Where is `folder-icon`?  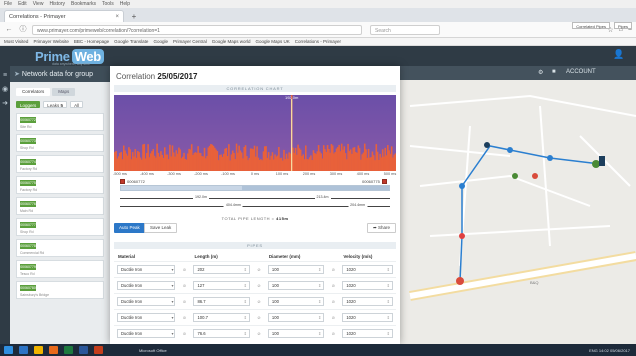 folder-icon is located at coordinates (38, 350).